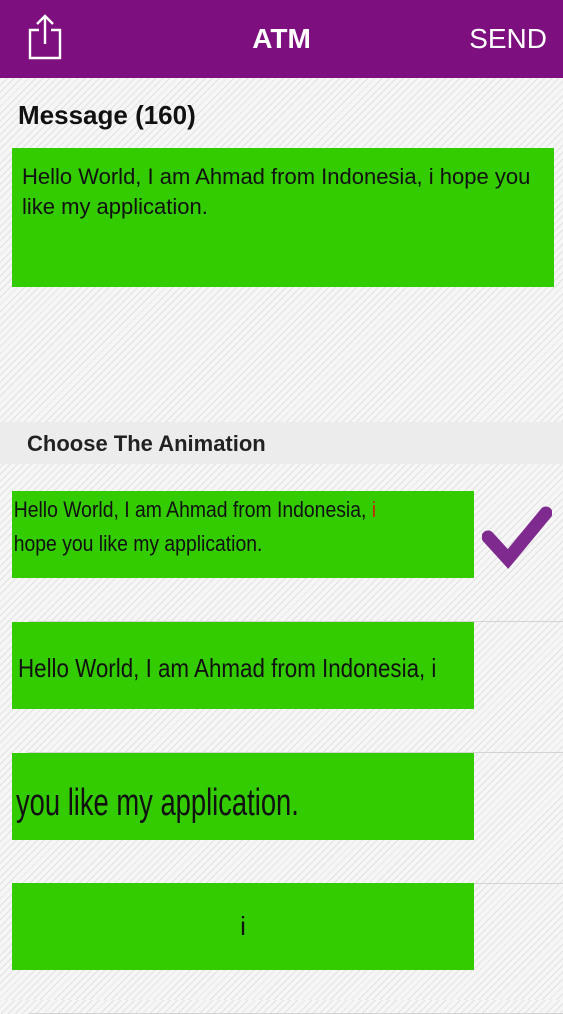  What do you see at coordinates (508, 39) in the screenshot?
I see `send-button: SEND` at bounding box center [508, 39].